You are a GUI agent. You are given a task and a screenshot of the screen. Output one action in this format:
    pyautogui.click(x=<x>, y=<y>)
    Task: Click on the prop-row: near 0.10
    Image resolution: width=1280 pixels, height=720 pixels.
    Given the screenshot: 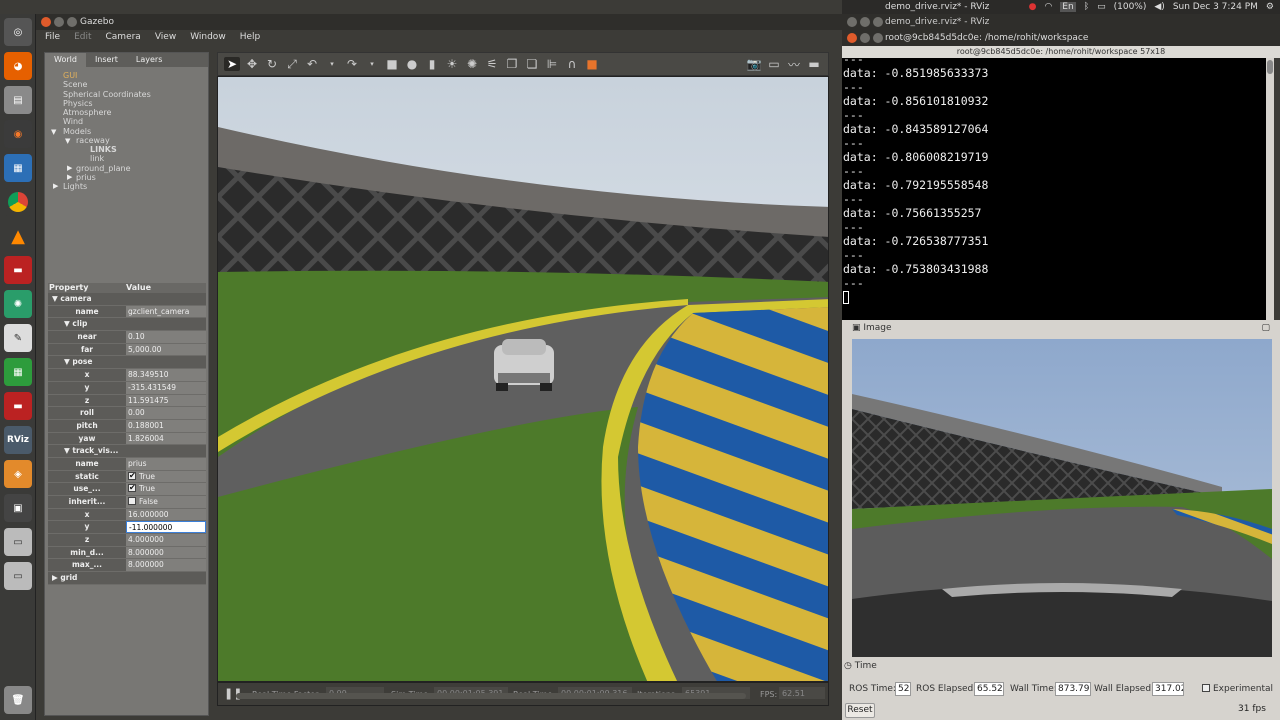 What is the action you would take?
    pyautogui.click(x=127, y=337)
    